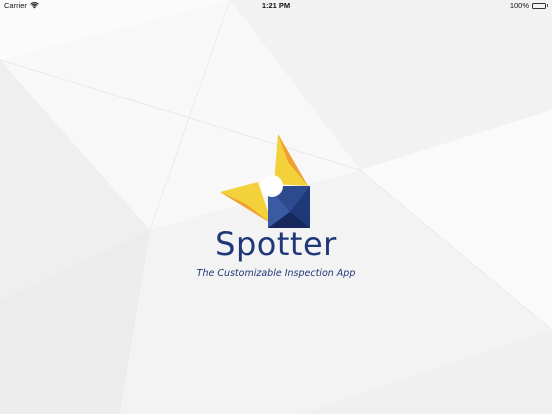  What do you see at coordinates (540, 5) in the screenshot?
I see `battery-icon` at bounding box center [540, 5].